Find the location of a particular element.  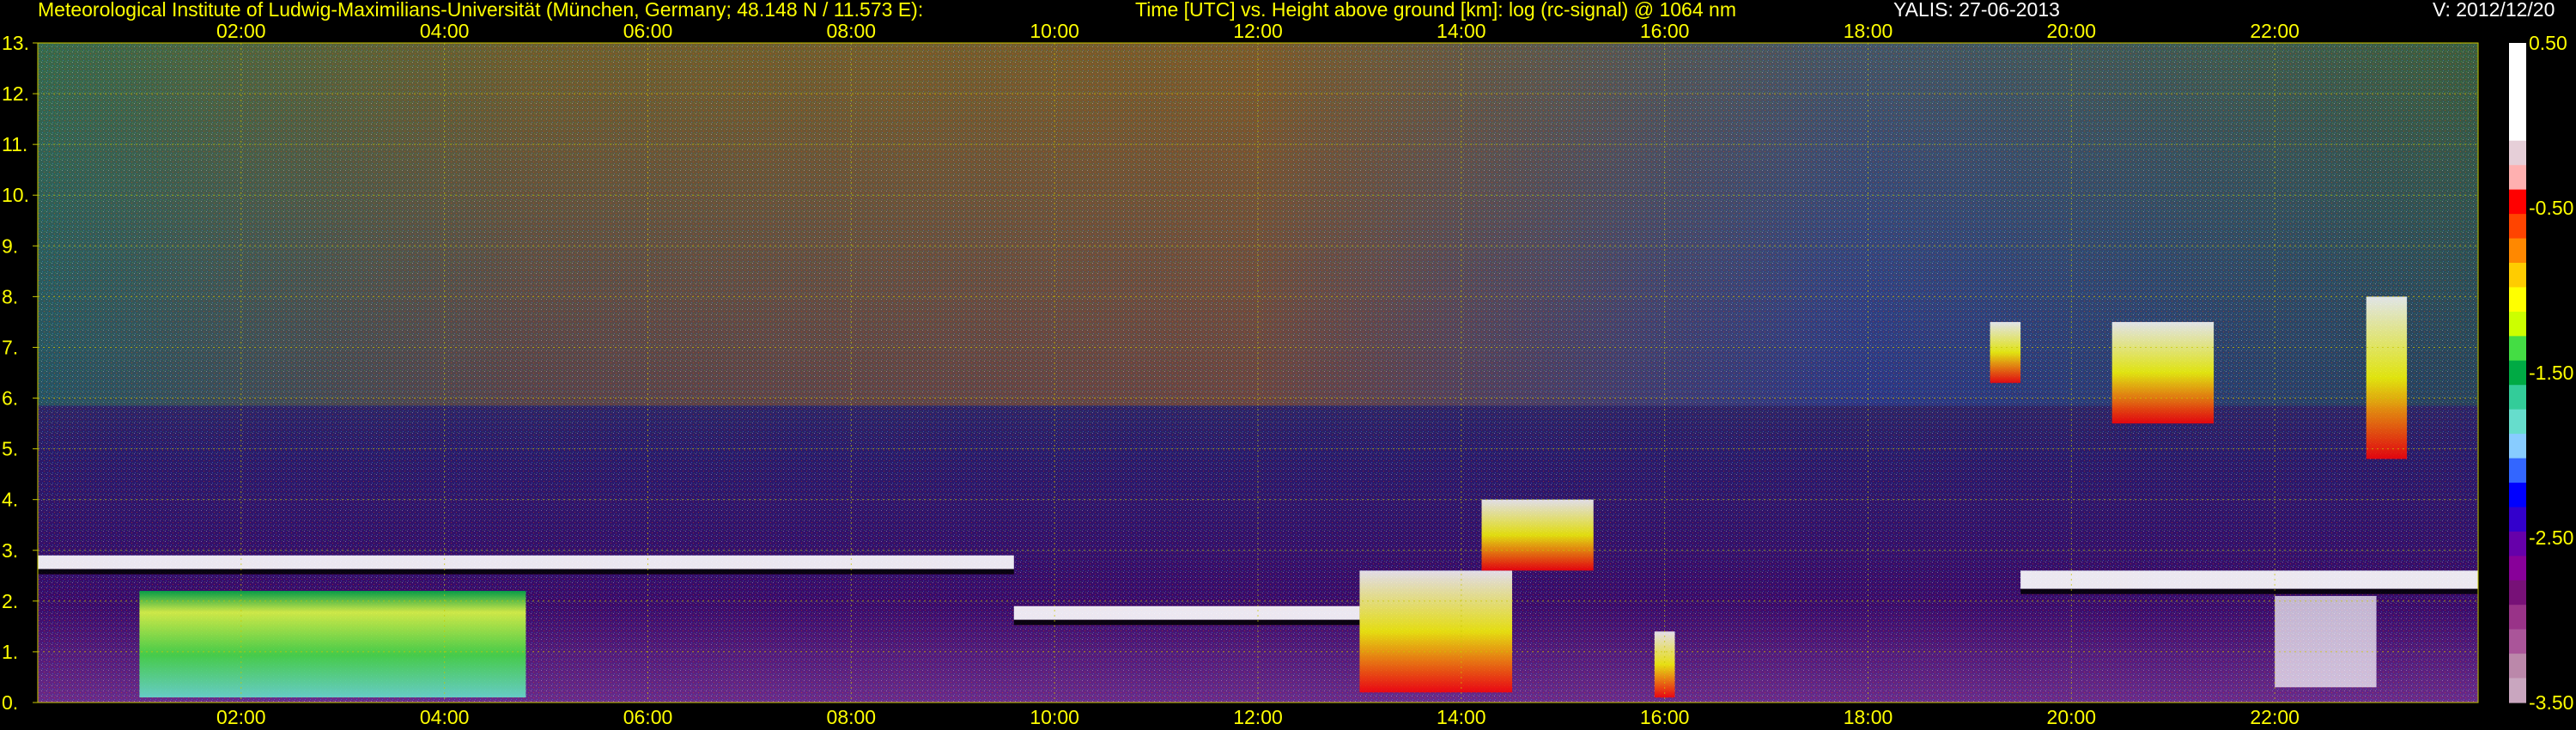

residual-layer-shadow is located at coordinates (1186, 622).